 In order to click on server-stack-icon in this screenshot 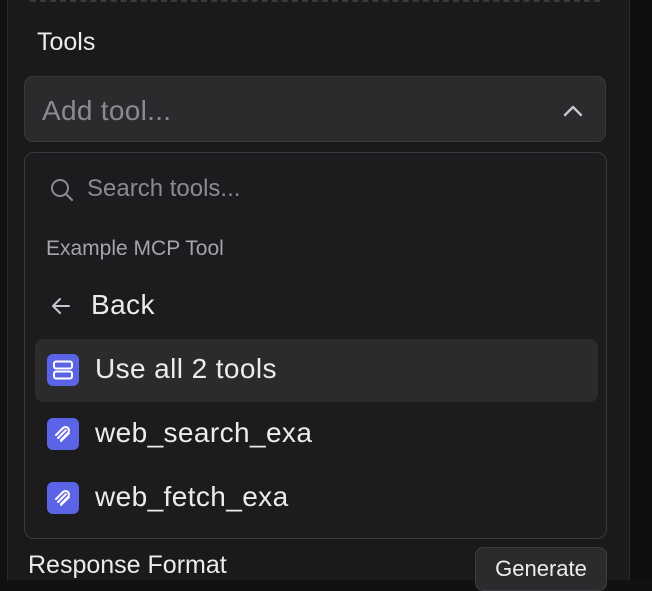, I will do `click(63, 370)`.